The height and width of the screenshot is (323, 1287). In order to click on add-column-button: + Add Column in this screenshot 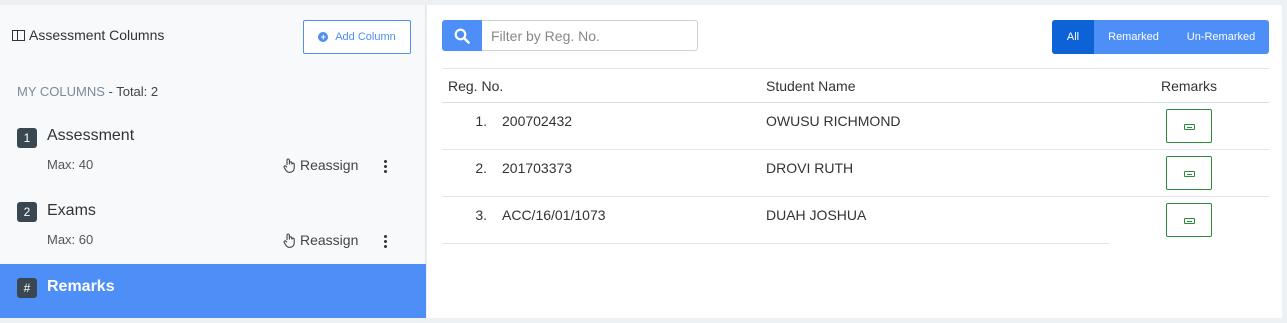, I will do `click(357, 37)`.